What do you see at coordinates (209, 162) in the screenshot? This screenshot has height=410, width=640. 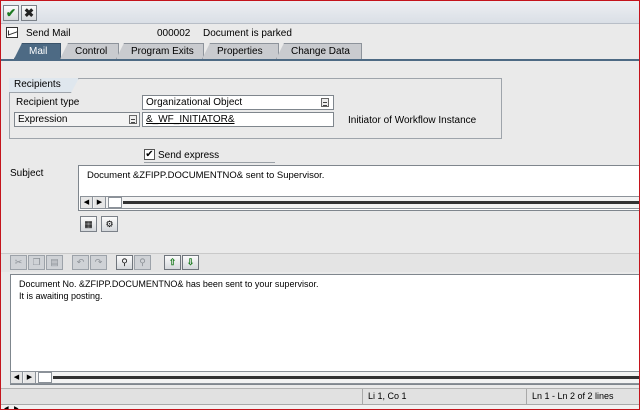 I see `divider` at bounding box center [209, 162].